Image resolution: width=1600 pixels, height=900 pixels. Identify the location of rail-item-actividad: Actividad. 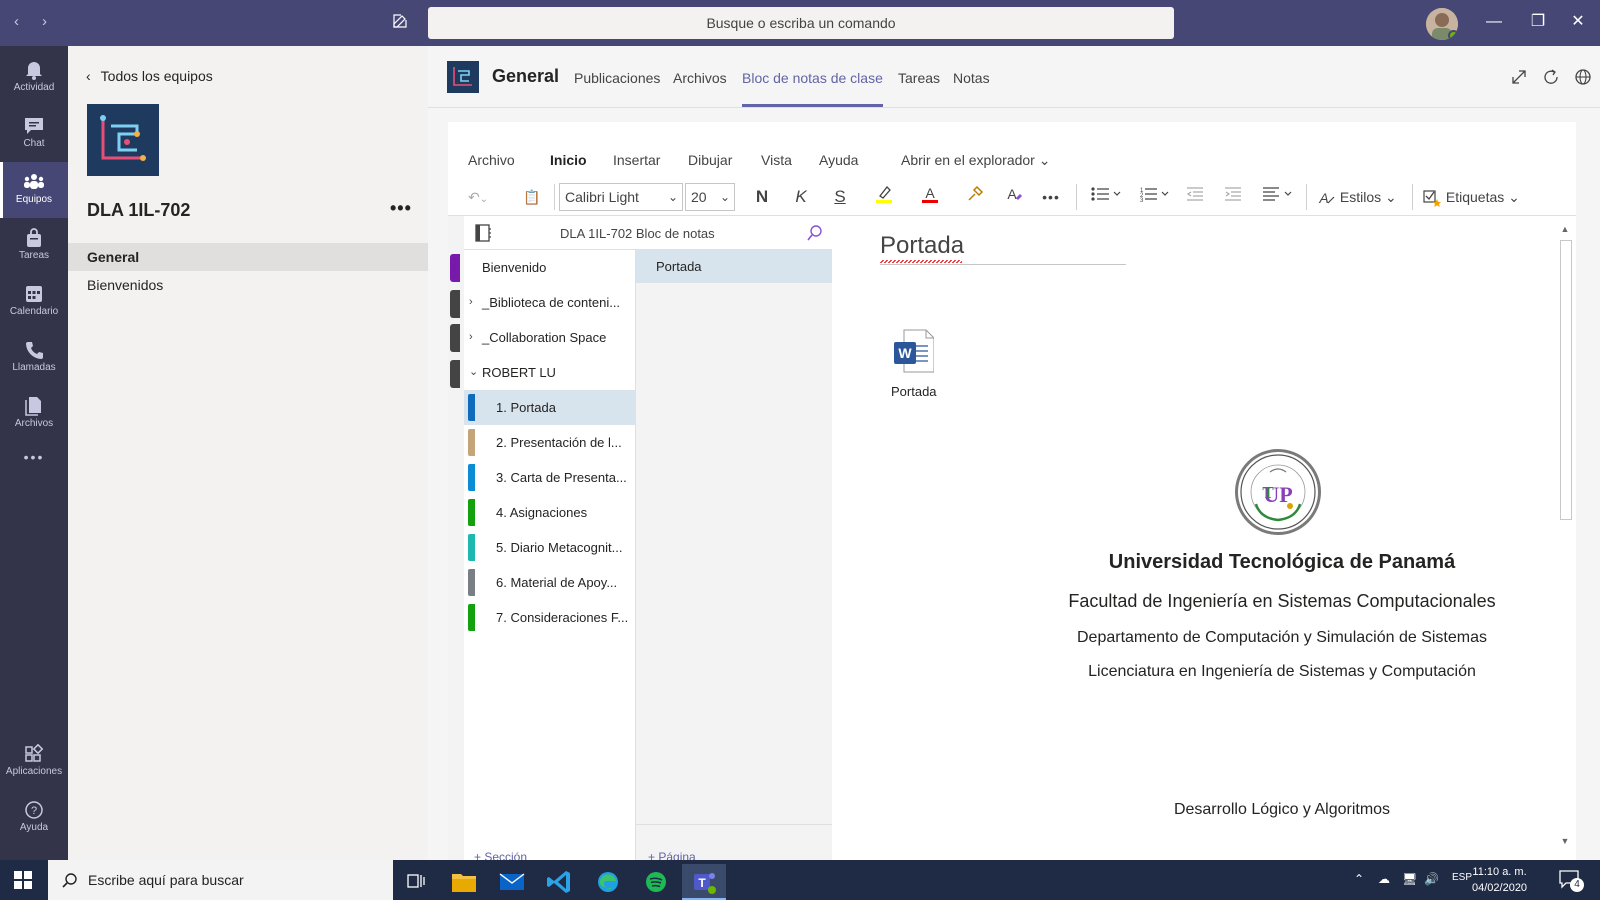
(34, 78).